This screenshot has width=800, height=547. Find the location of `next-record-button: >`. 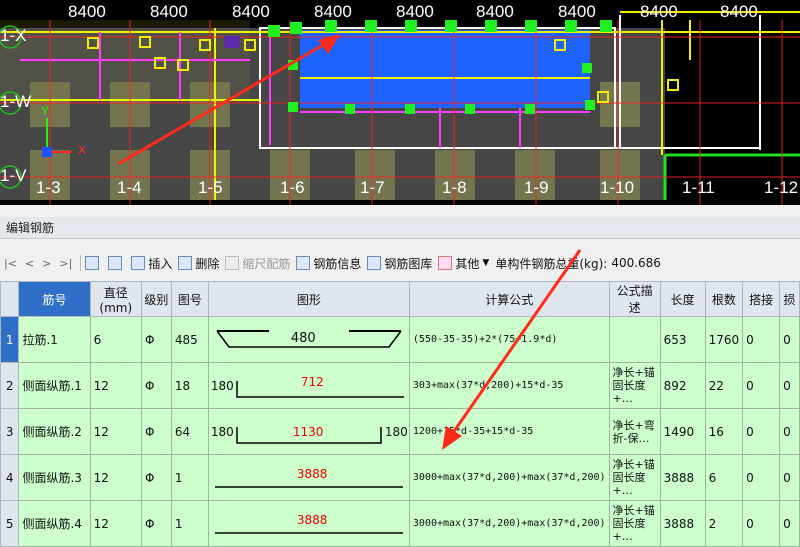

next-record-button: > is located at coordinates (46, 263).